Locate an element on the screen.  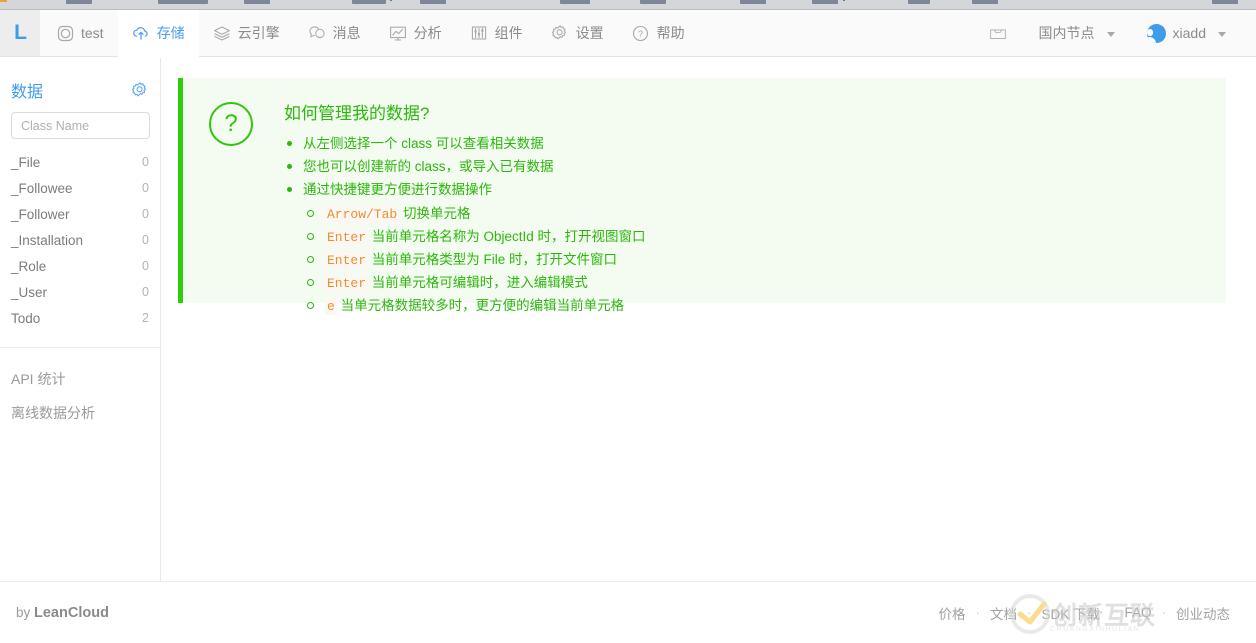
footer-links: 价格 · 文档 · SDK 下载 · FAQ · 创业动态 is located at coordinates (1084, 613).